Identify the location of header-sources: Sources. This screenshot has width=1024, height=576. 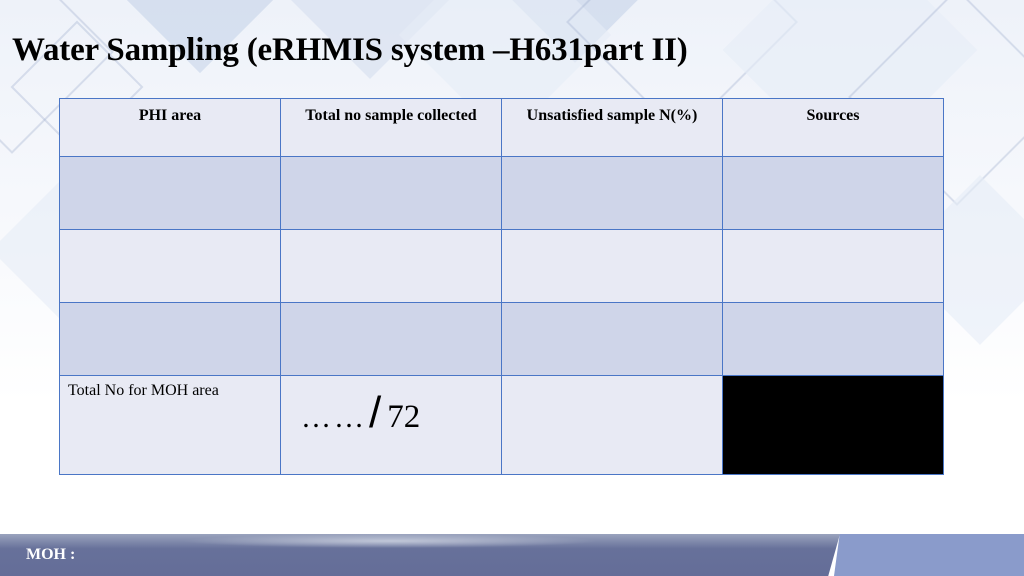
(833, 127).